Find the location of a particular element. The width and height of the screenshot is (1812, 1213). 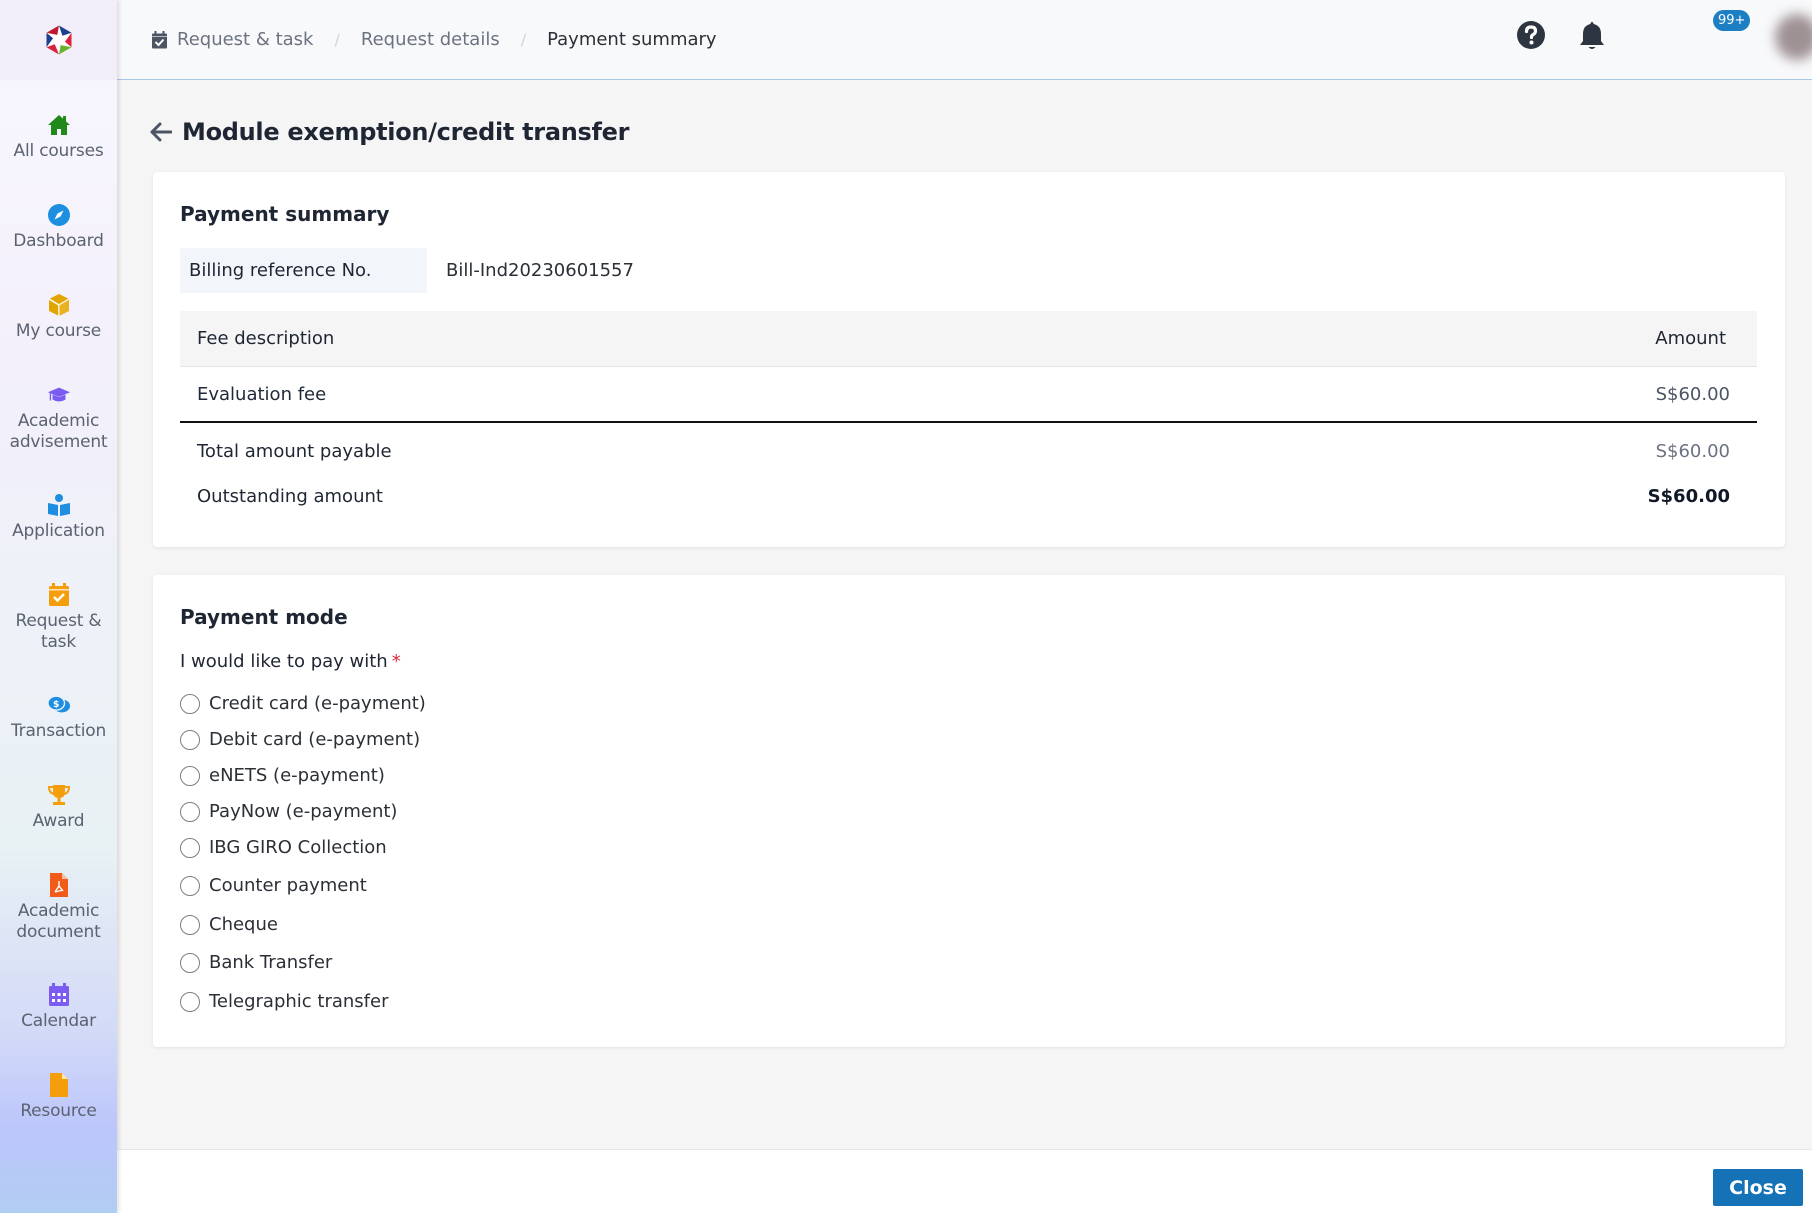

required-asterisk: * is located at coordinates (396, 661).